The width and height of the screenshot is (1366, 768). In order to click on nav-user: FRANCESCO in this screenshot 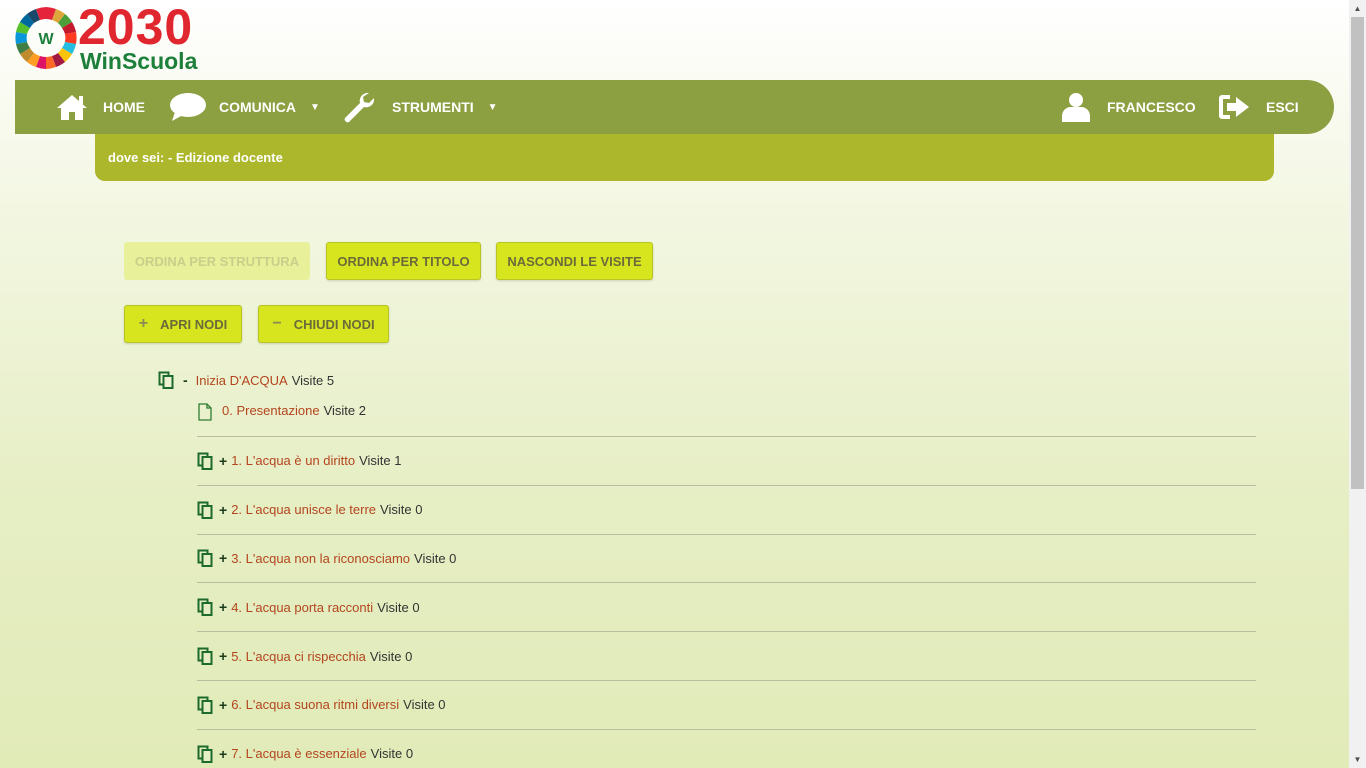, I will do `click(1128, 107)`.